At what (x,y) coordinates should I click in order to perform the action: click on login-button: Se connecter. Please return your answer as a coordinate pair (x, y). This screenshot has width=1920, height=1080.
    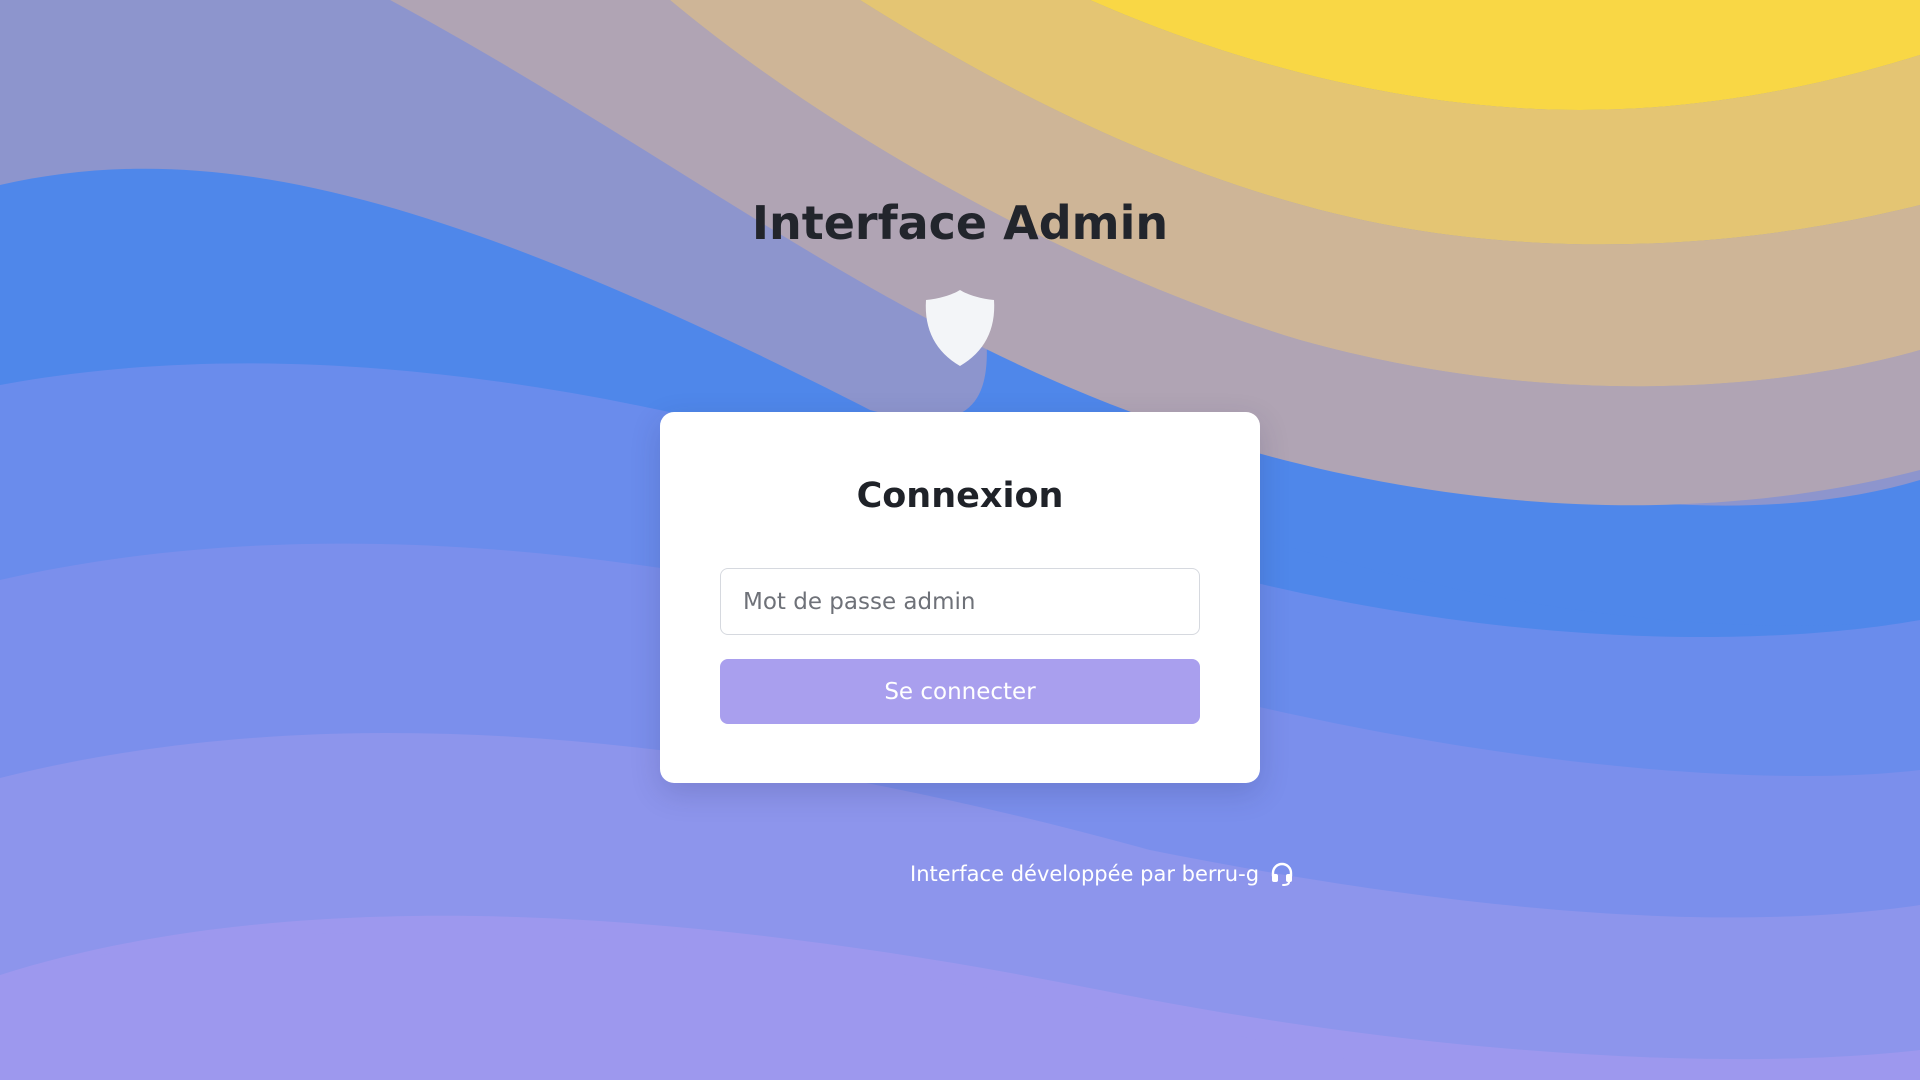
    Looking at the image, I should click on (960, 691).